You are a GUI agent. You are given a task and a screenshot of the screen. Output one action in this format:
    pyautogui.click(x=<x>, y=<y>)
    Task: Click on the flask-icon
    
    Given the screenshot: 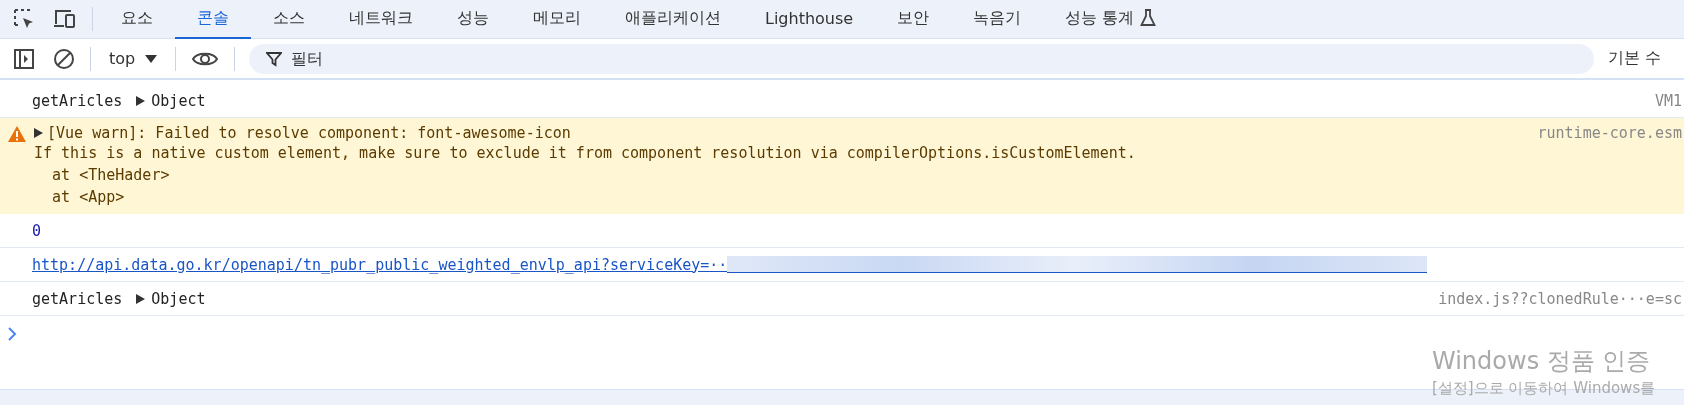 What is the action you would take?
    pyautogui.click(x=1148, y=18)
    